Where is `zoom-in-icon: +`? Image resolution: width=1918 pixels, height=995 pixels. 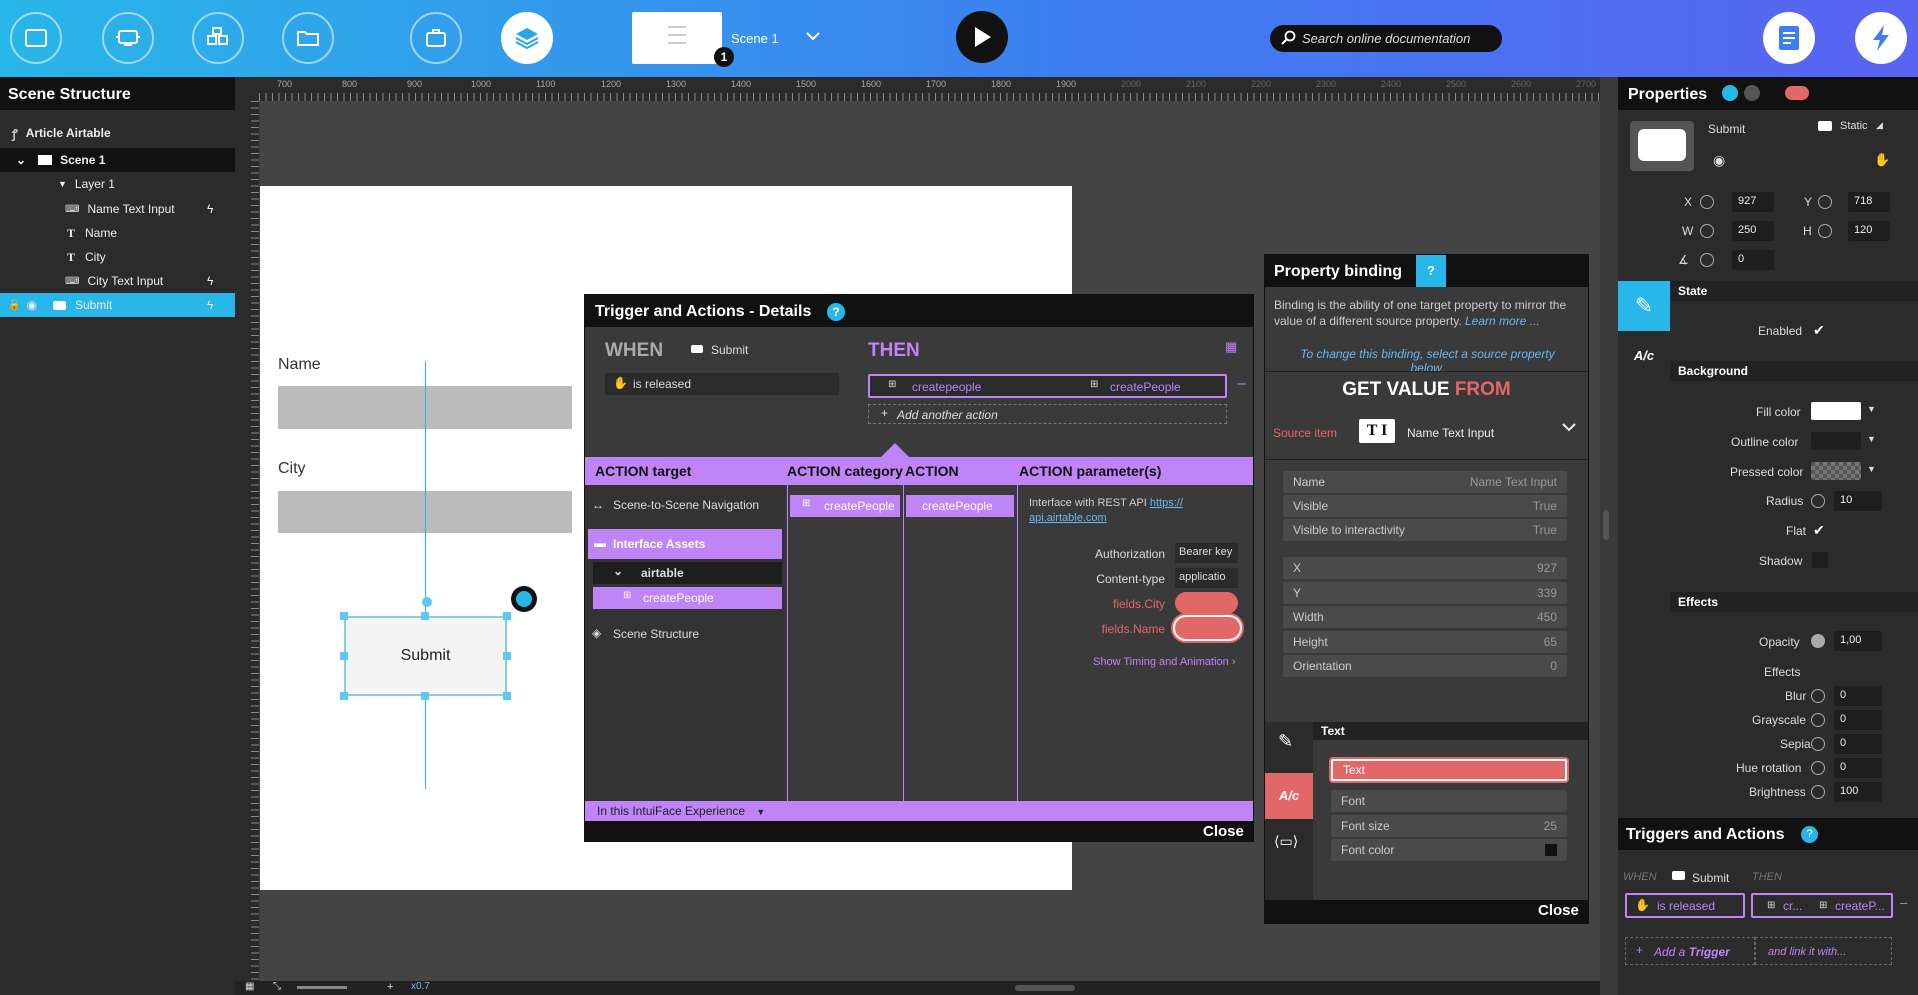
zoom-in-icon: + is located at coordinates (390, 987).